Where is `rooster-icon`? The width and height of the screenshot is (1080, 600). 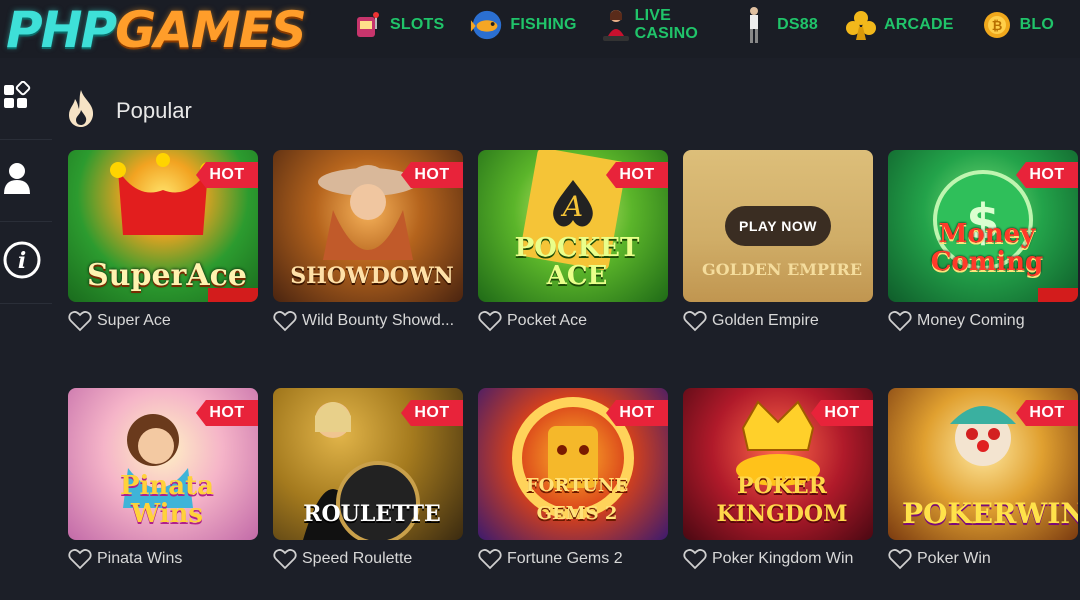
rooster-icon is located at coordinates (754, 25).